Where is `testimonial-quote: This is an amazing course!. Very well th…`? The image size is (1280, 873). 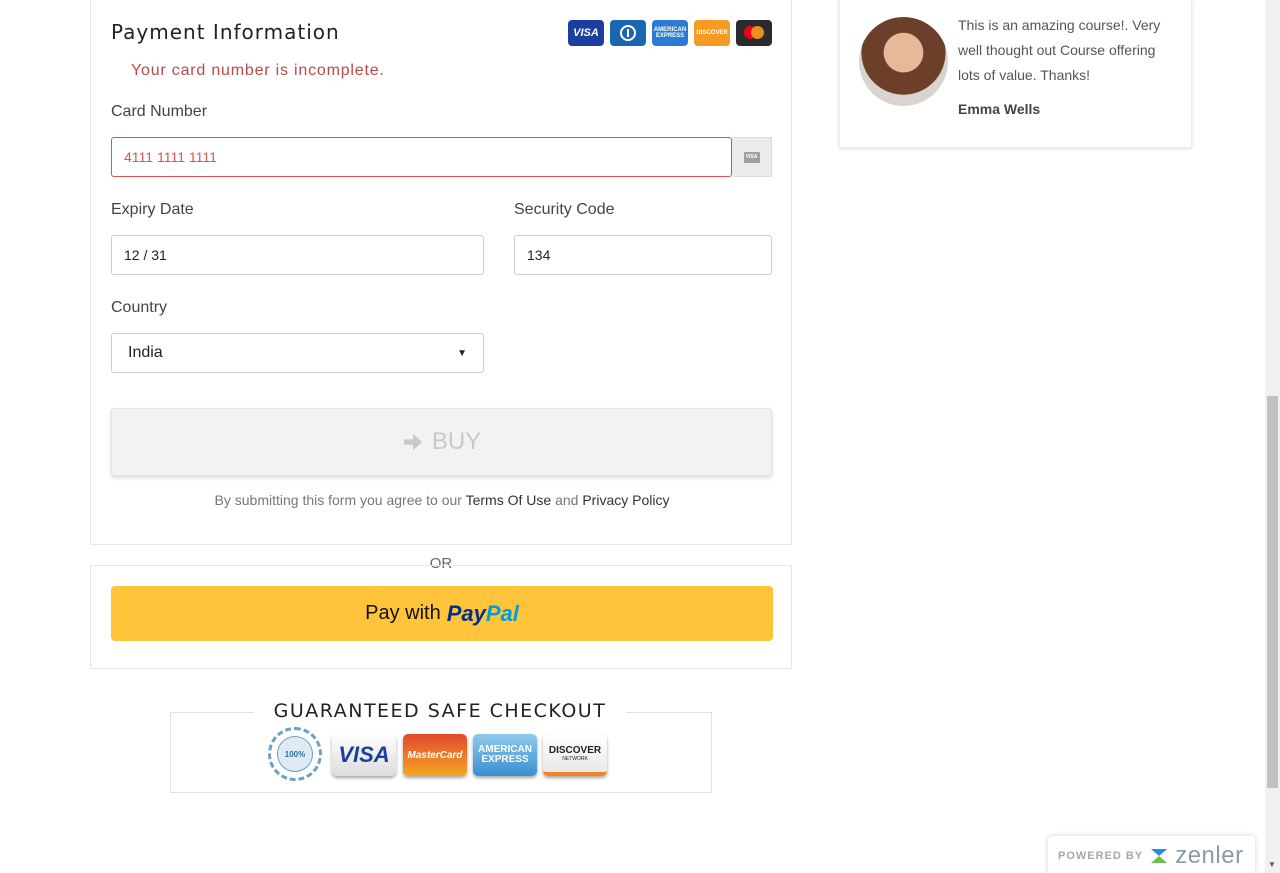 testimonial-quote: This is an amazing course!. Very well th… is located at coordinates (1059, 50).